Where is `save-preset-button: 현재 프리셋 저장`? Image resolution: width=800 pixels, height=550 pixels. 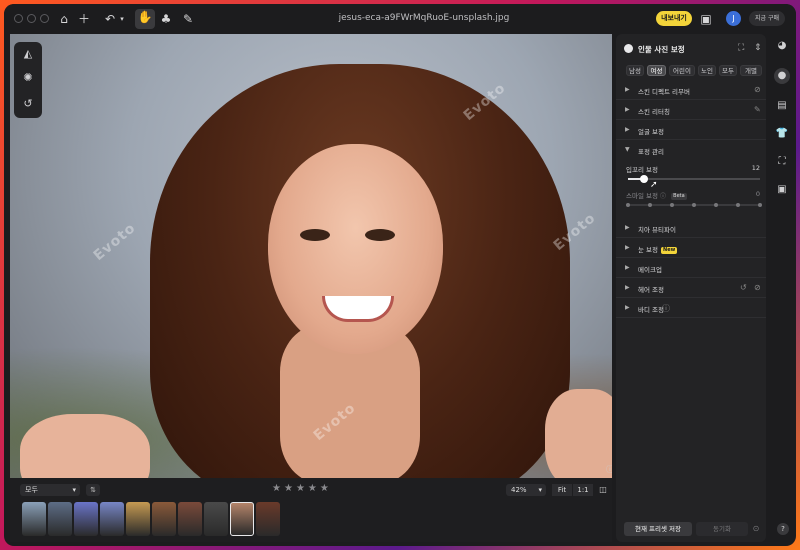 save-preset-button: 현재 프리셋 저장 is located at coordinates (658, 529).